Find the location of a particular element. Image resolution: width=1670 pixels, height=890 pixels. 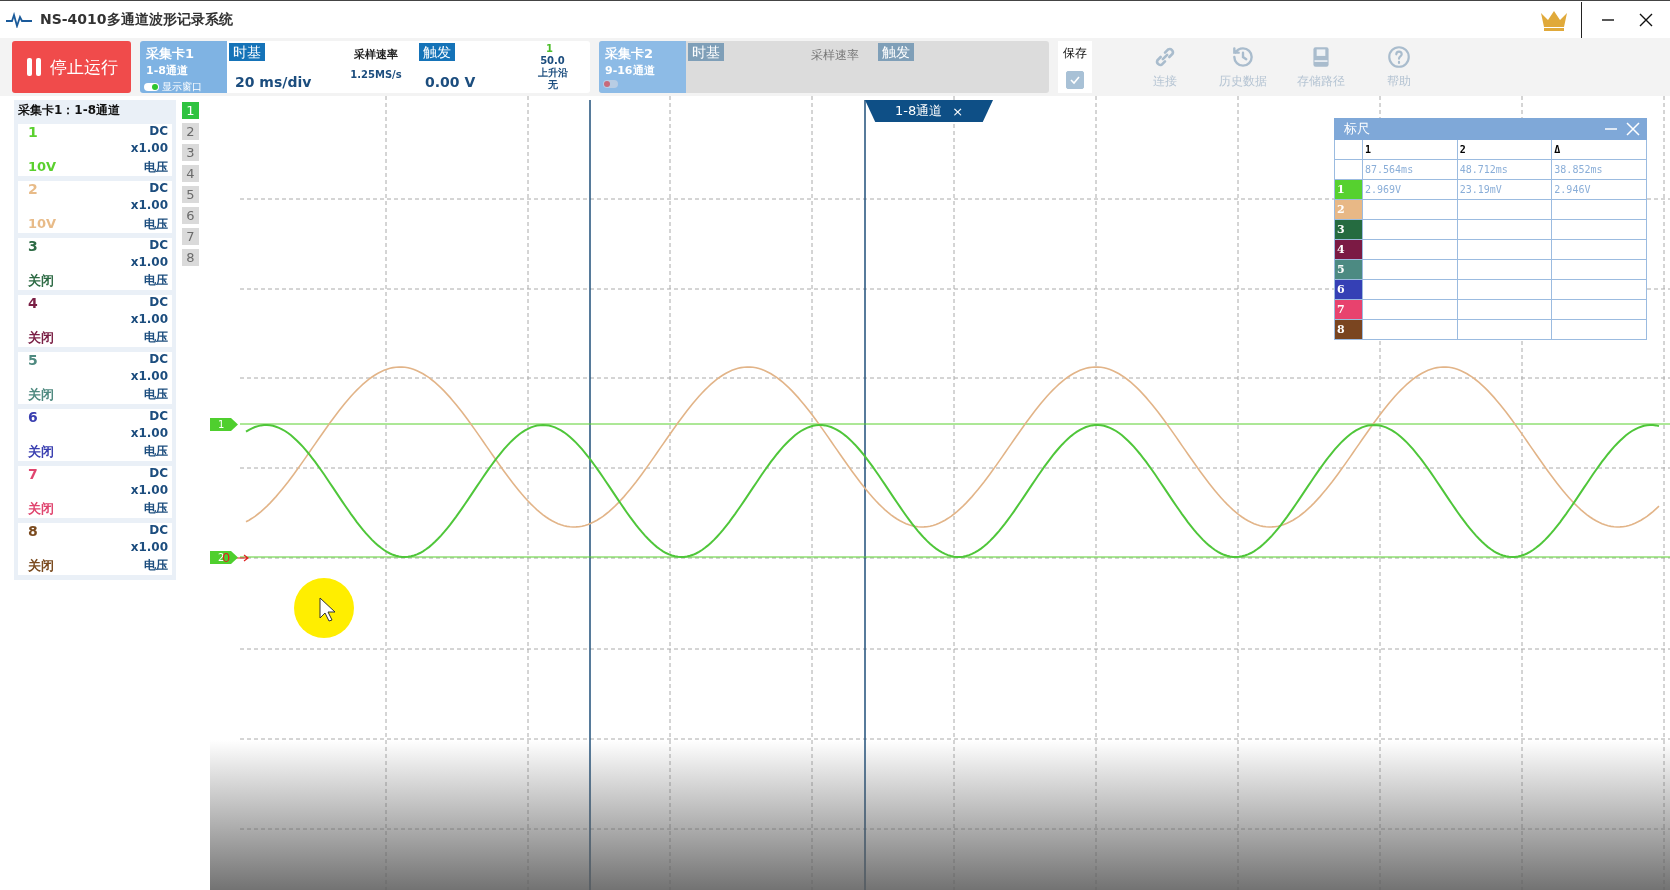

channel-number: 3 is located at coordinates (33, 246).